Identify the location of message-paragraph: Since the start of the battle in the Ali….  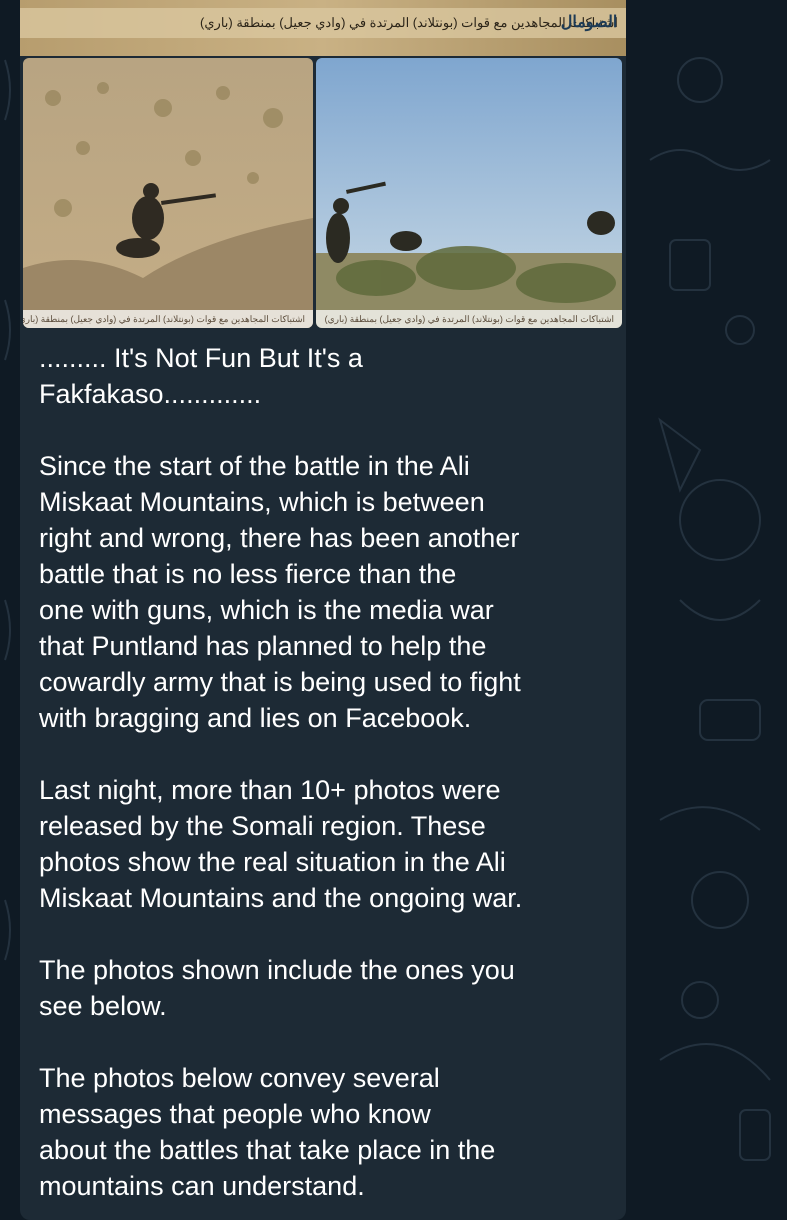
(280, 592).